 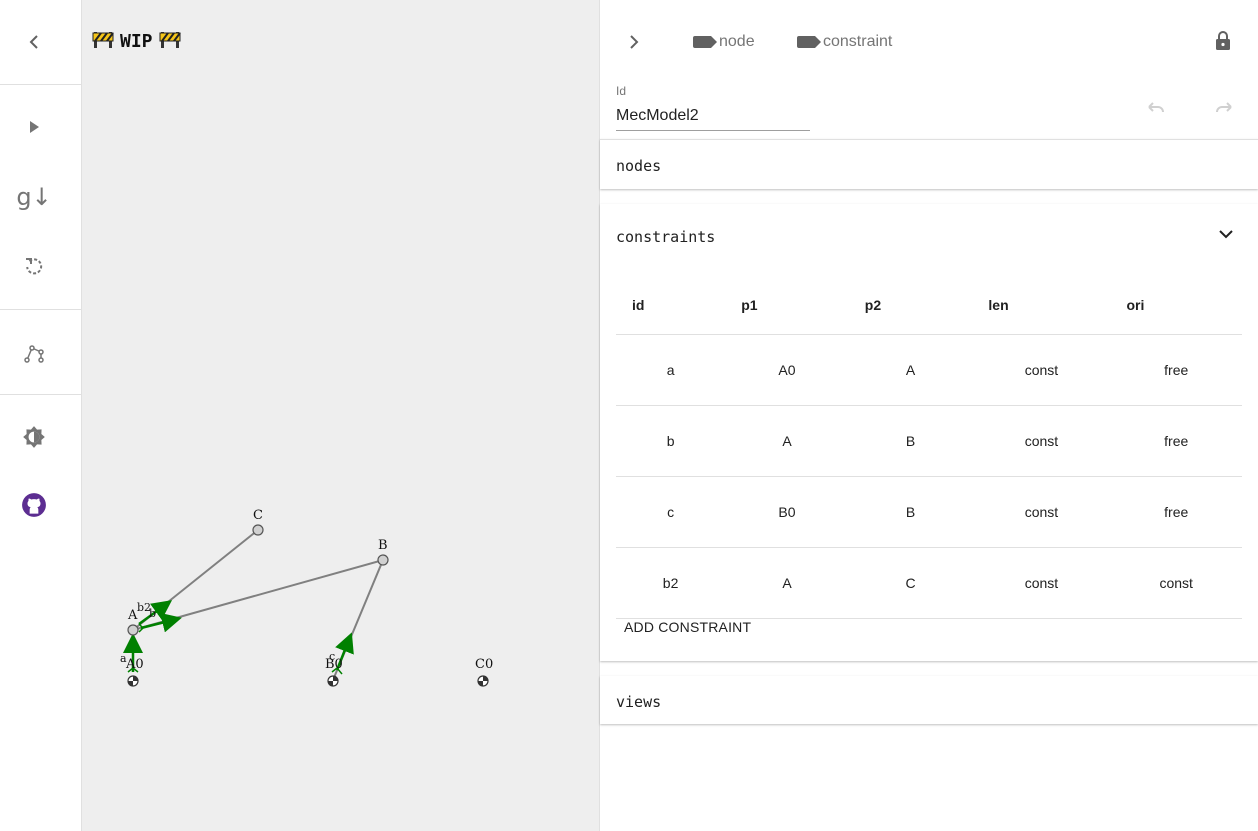 What do you see at coordinates (858, 41) in the screenshot?
I see `chip-label-constraint: constraint` at bounding box center [858, 41].